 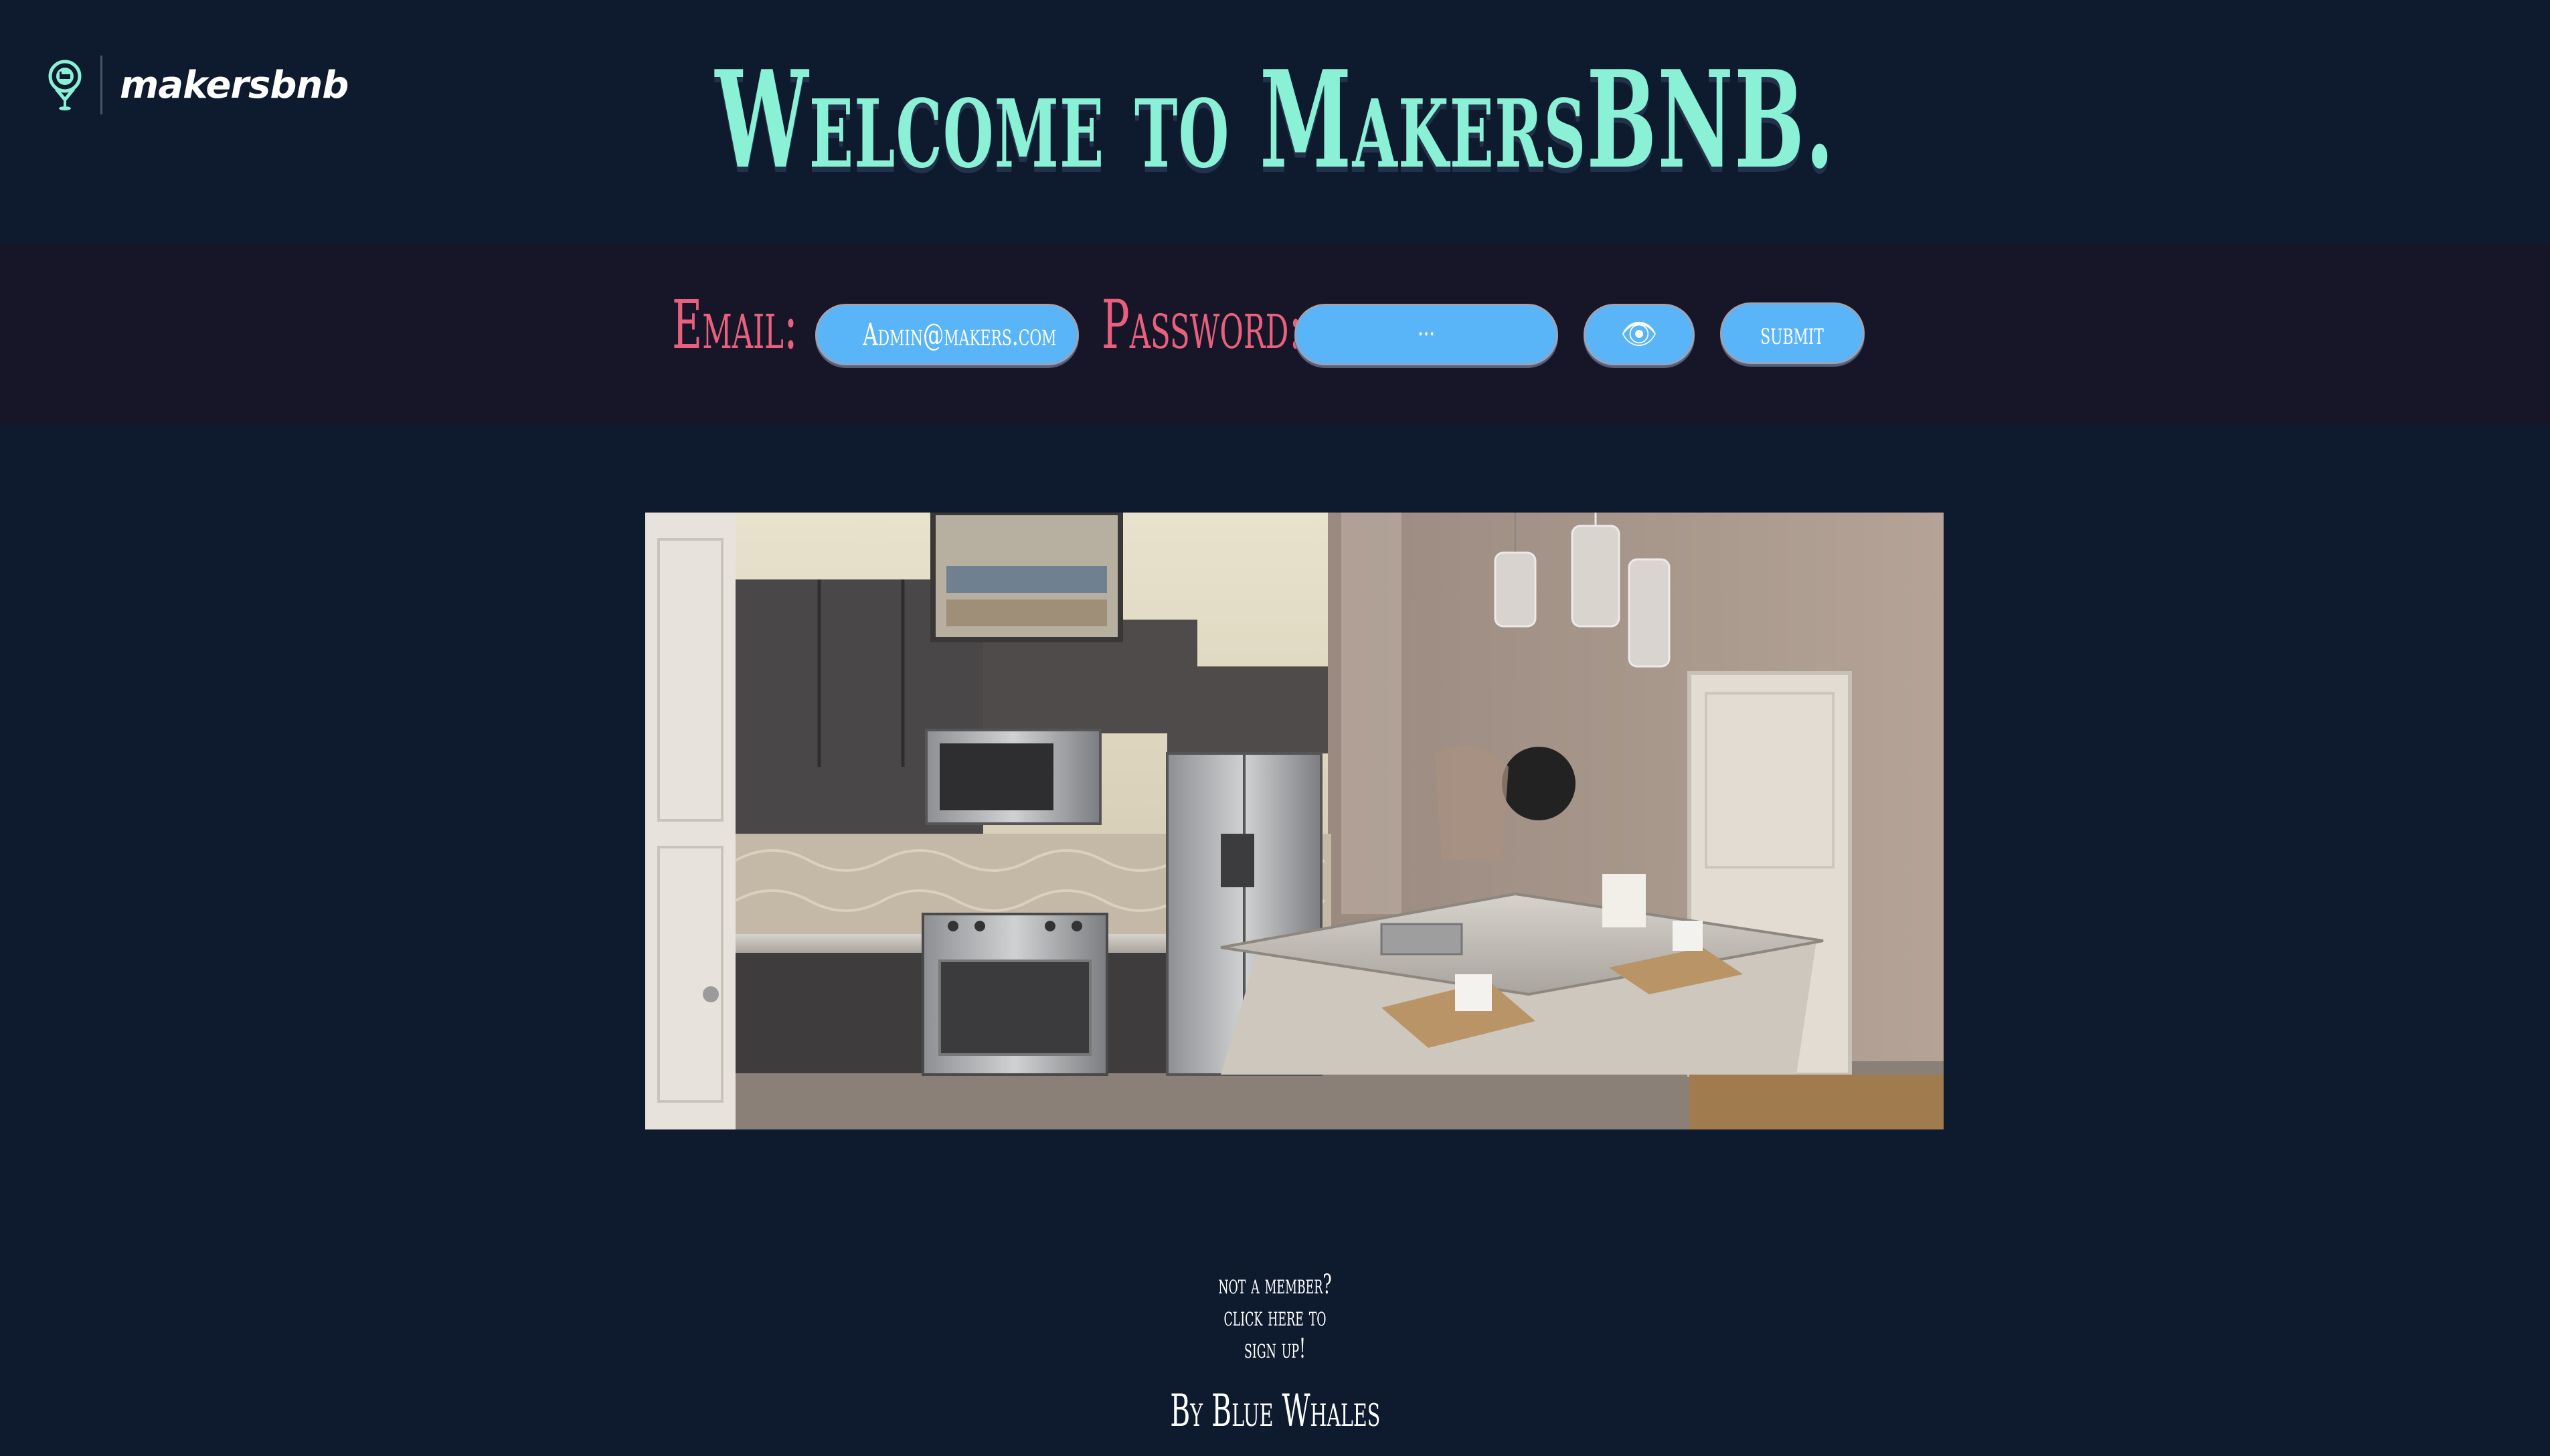 I want to click on email-label: Email:, so click(x=735, y=325).